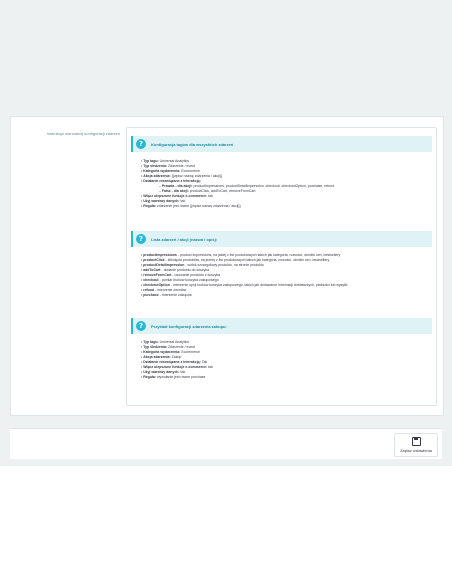 Image resolution: width=452 pixels, height=584 pixels. I want to click on list-item-key: checkoutOption, so click(156, 285).